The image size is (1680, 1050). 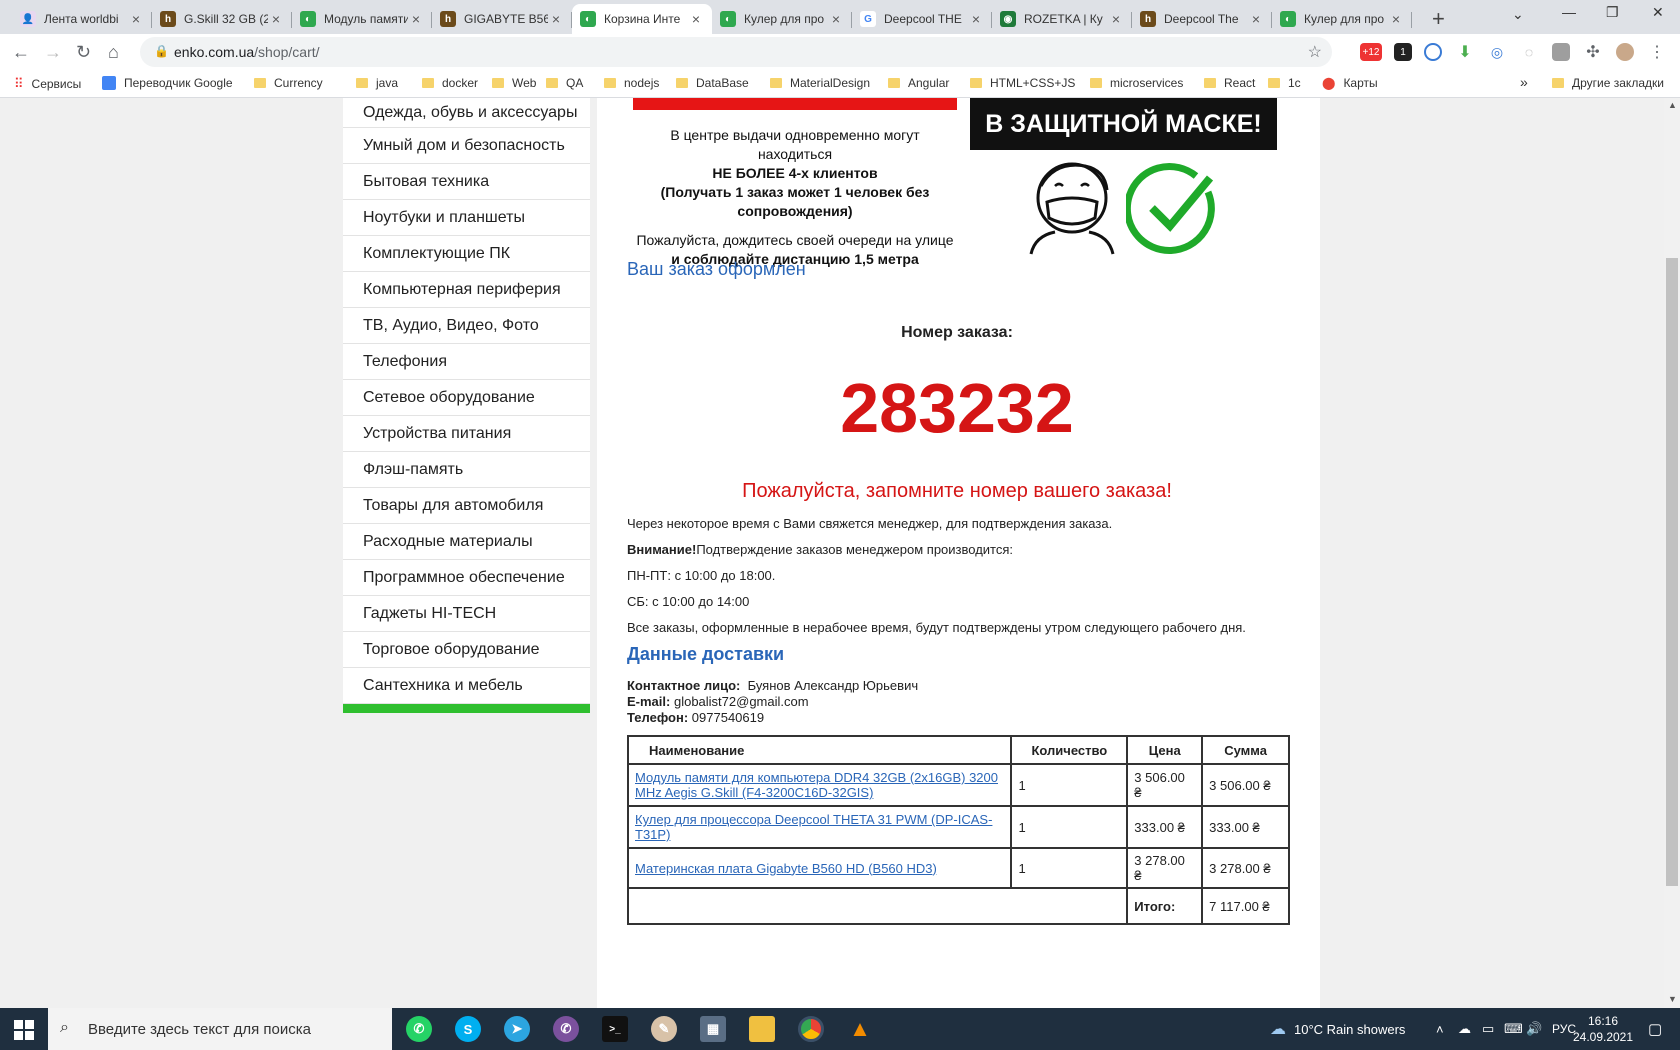 What do you see at coordinates (631, 83) in the screenshot?
I see `bookmark-item: nodejs` at bounding box center [631, 83].